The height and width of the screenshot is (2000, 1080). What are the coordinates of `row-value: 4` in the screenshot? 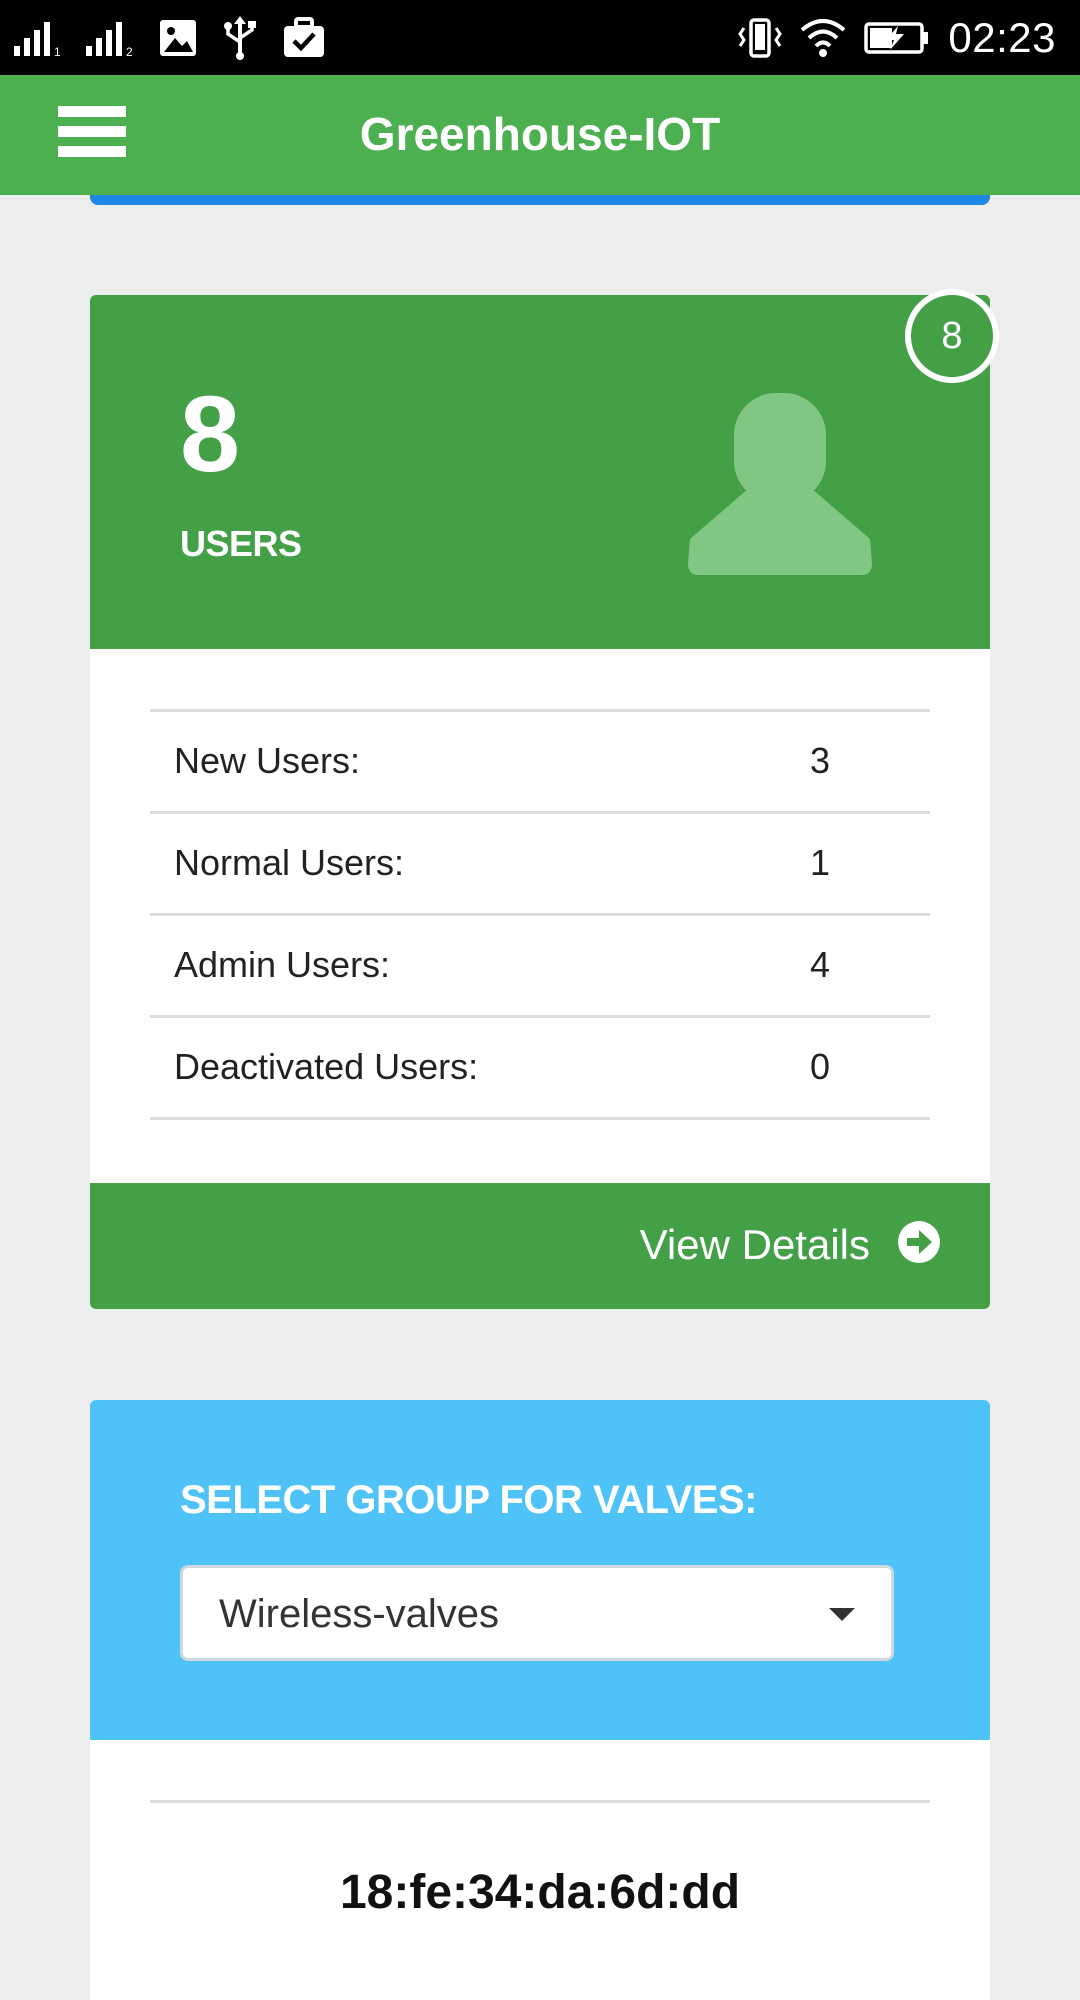 It's located at (820, 964).